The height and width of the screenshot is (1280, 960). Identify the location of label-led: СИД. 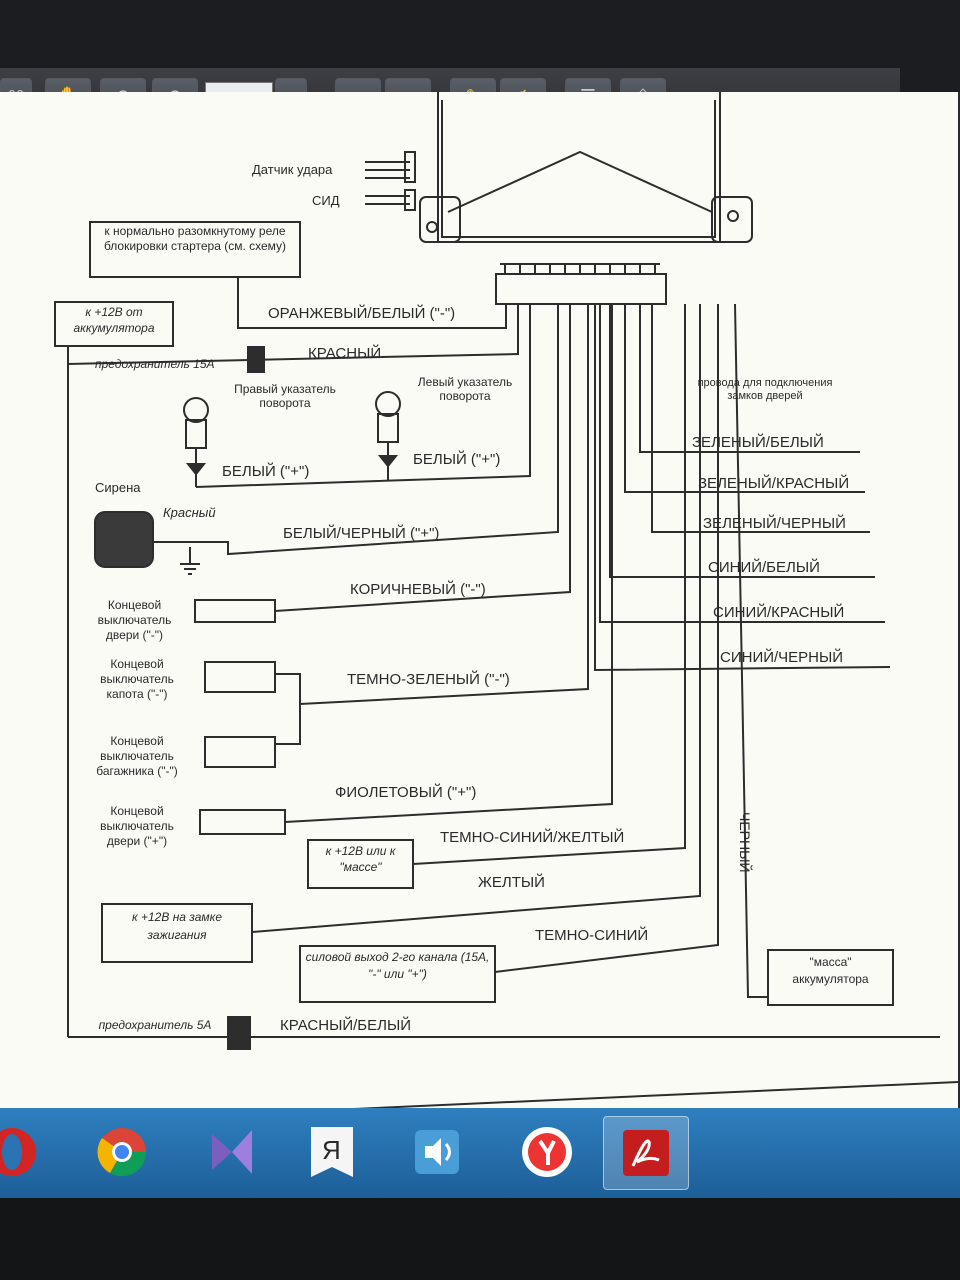
(326, 200).